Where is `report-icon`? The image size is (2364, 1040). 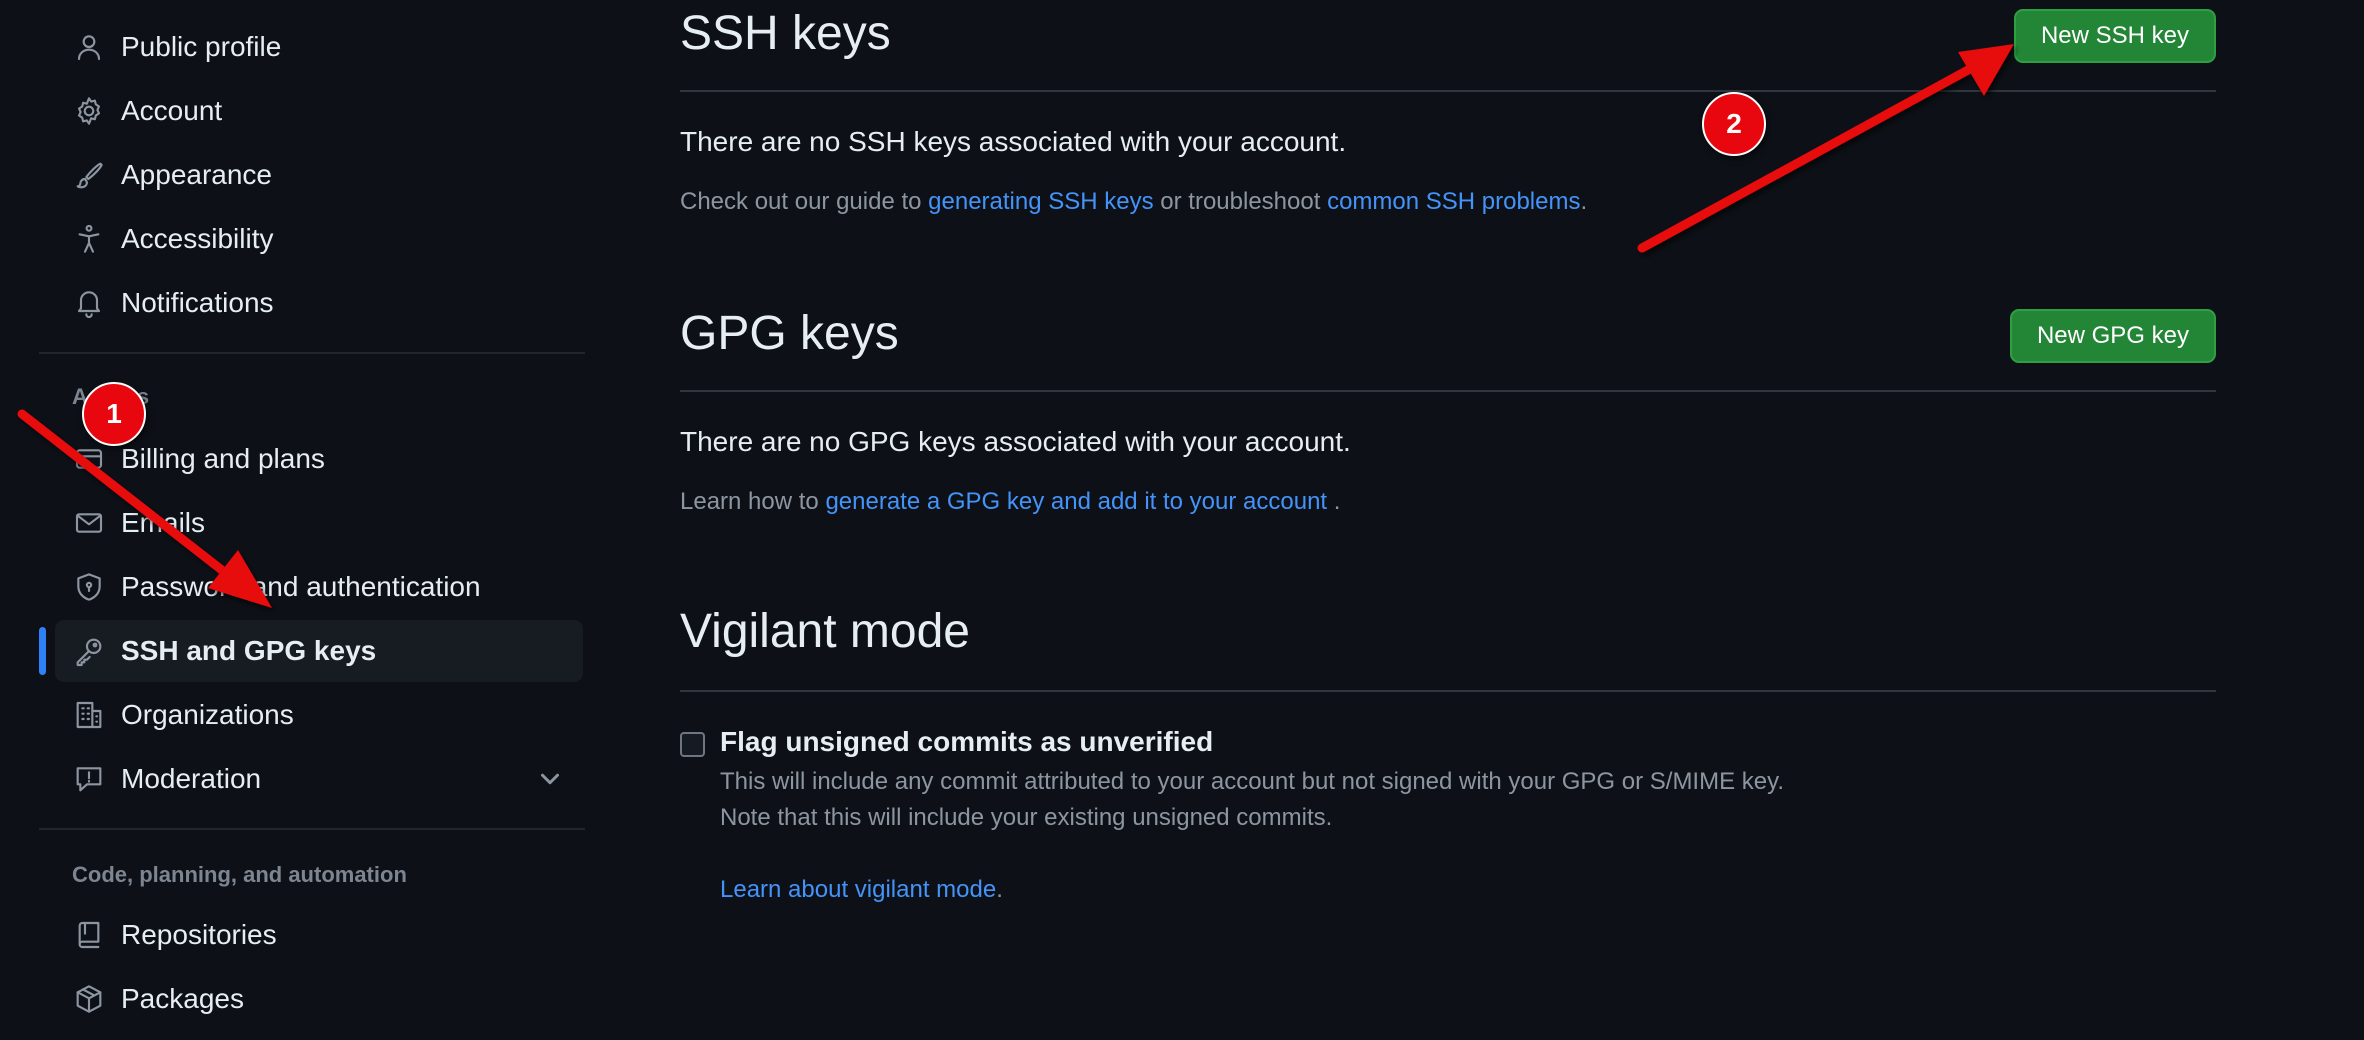
report-icon is located at coordinates (89, 779).